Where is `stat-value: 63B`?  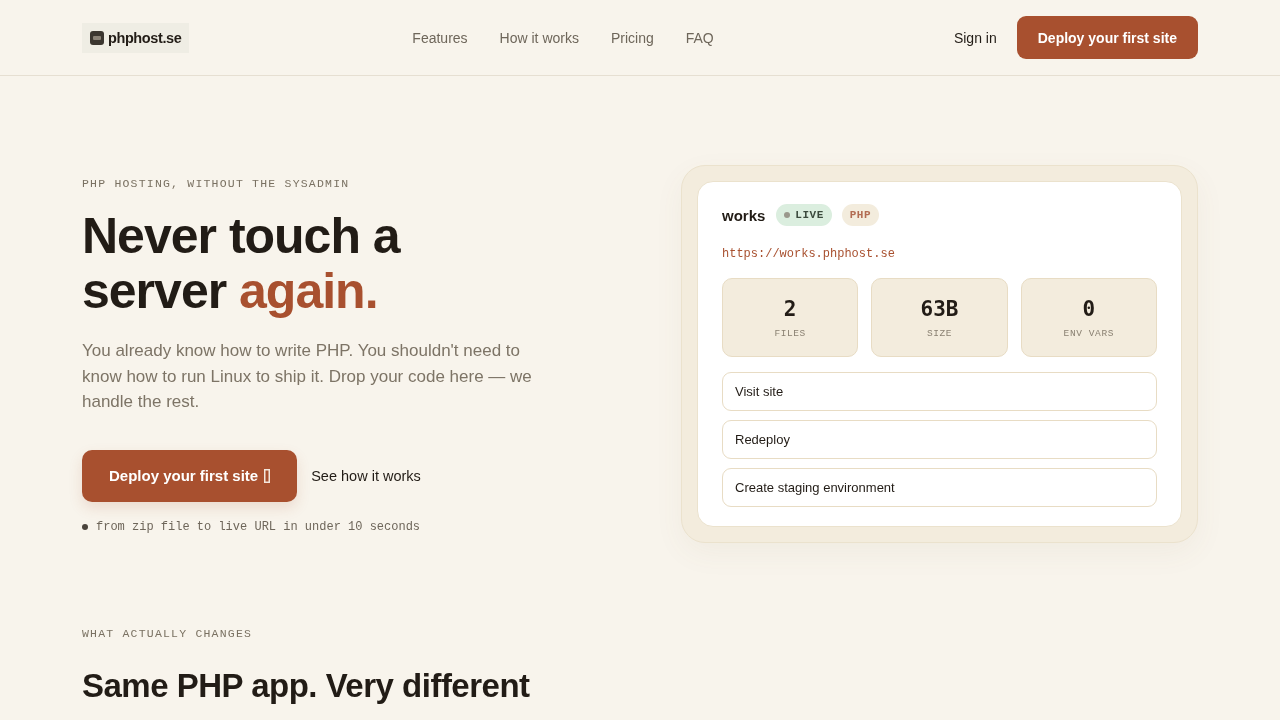 stat-value: 63B is located at coordinates (939, 308).